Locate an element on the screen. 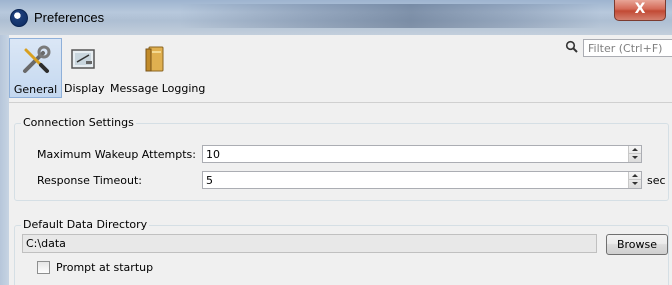  filter-box: Filter (Ctrl+F) is located at coordinates (618, 48).